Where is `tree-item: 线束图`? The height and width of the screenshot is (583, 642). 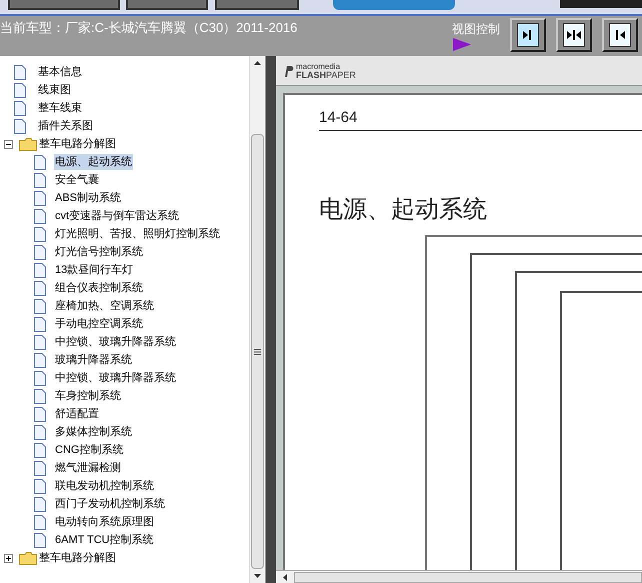
tree-item: 线束图 is located at coordinates (54, 90).